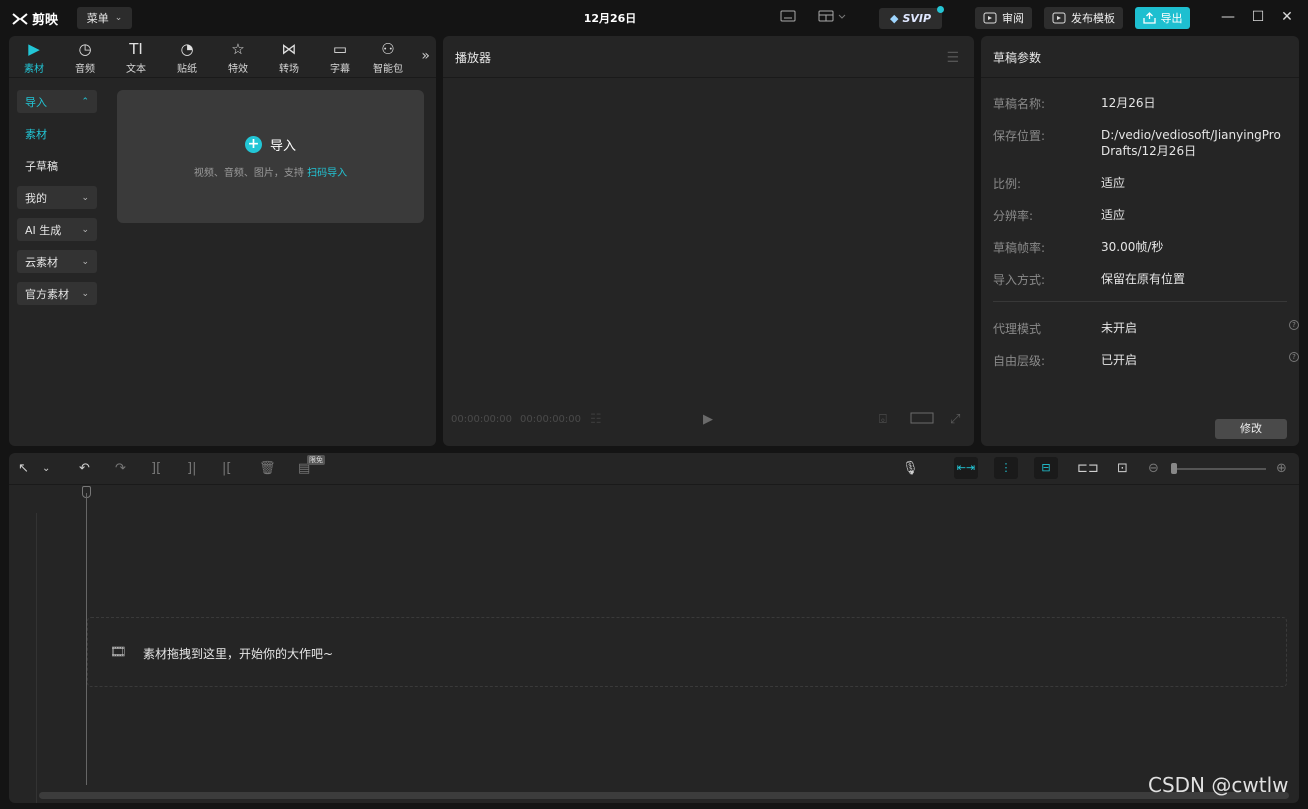 Image resolution: width=1308 pixels, height=809 pixels. Describe the element at coordinates (664, 795) in the screenshot. I see `horizontal-scrollbar` at that location.